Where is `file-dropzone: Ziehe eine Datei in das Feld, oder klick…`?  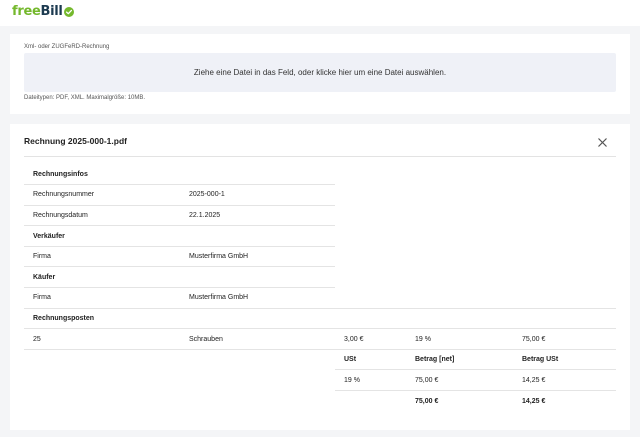 file-dropzone: Ziehe eine Datei in das Feld, oder klick… is located at coordinates (320, 72).